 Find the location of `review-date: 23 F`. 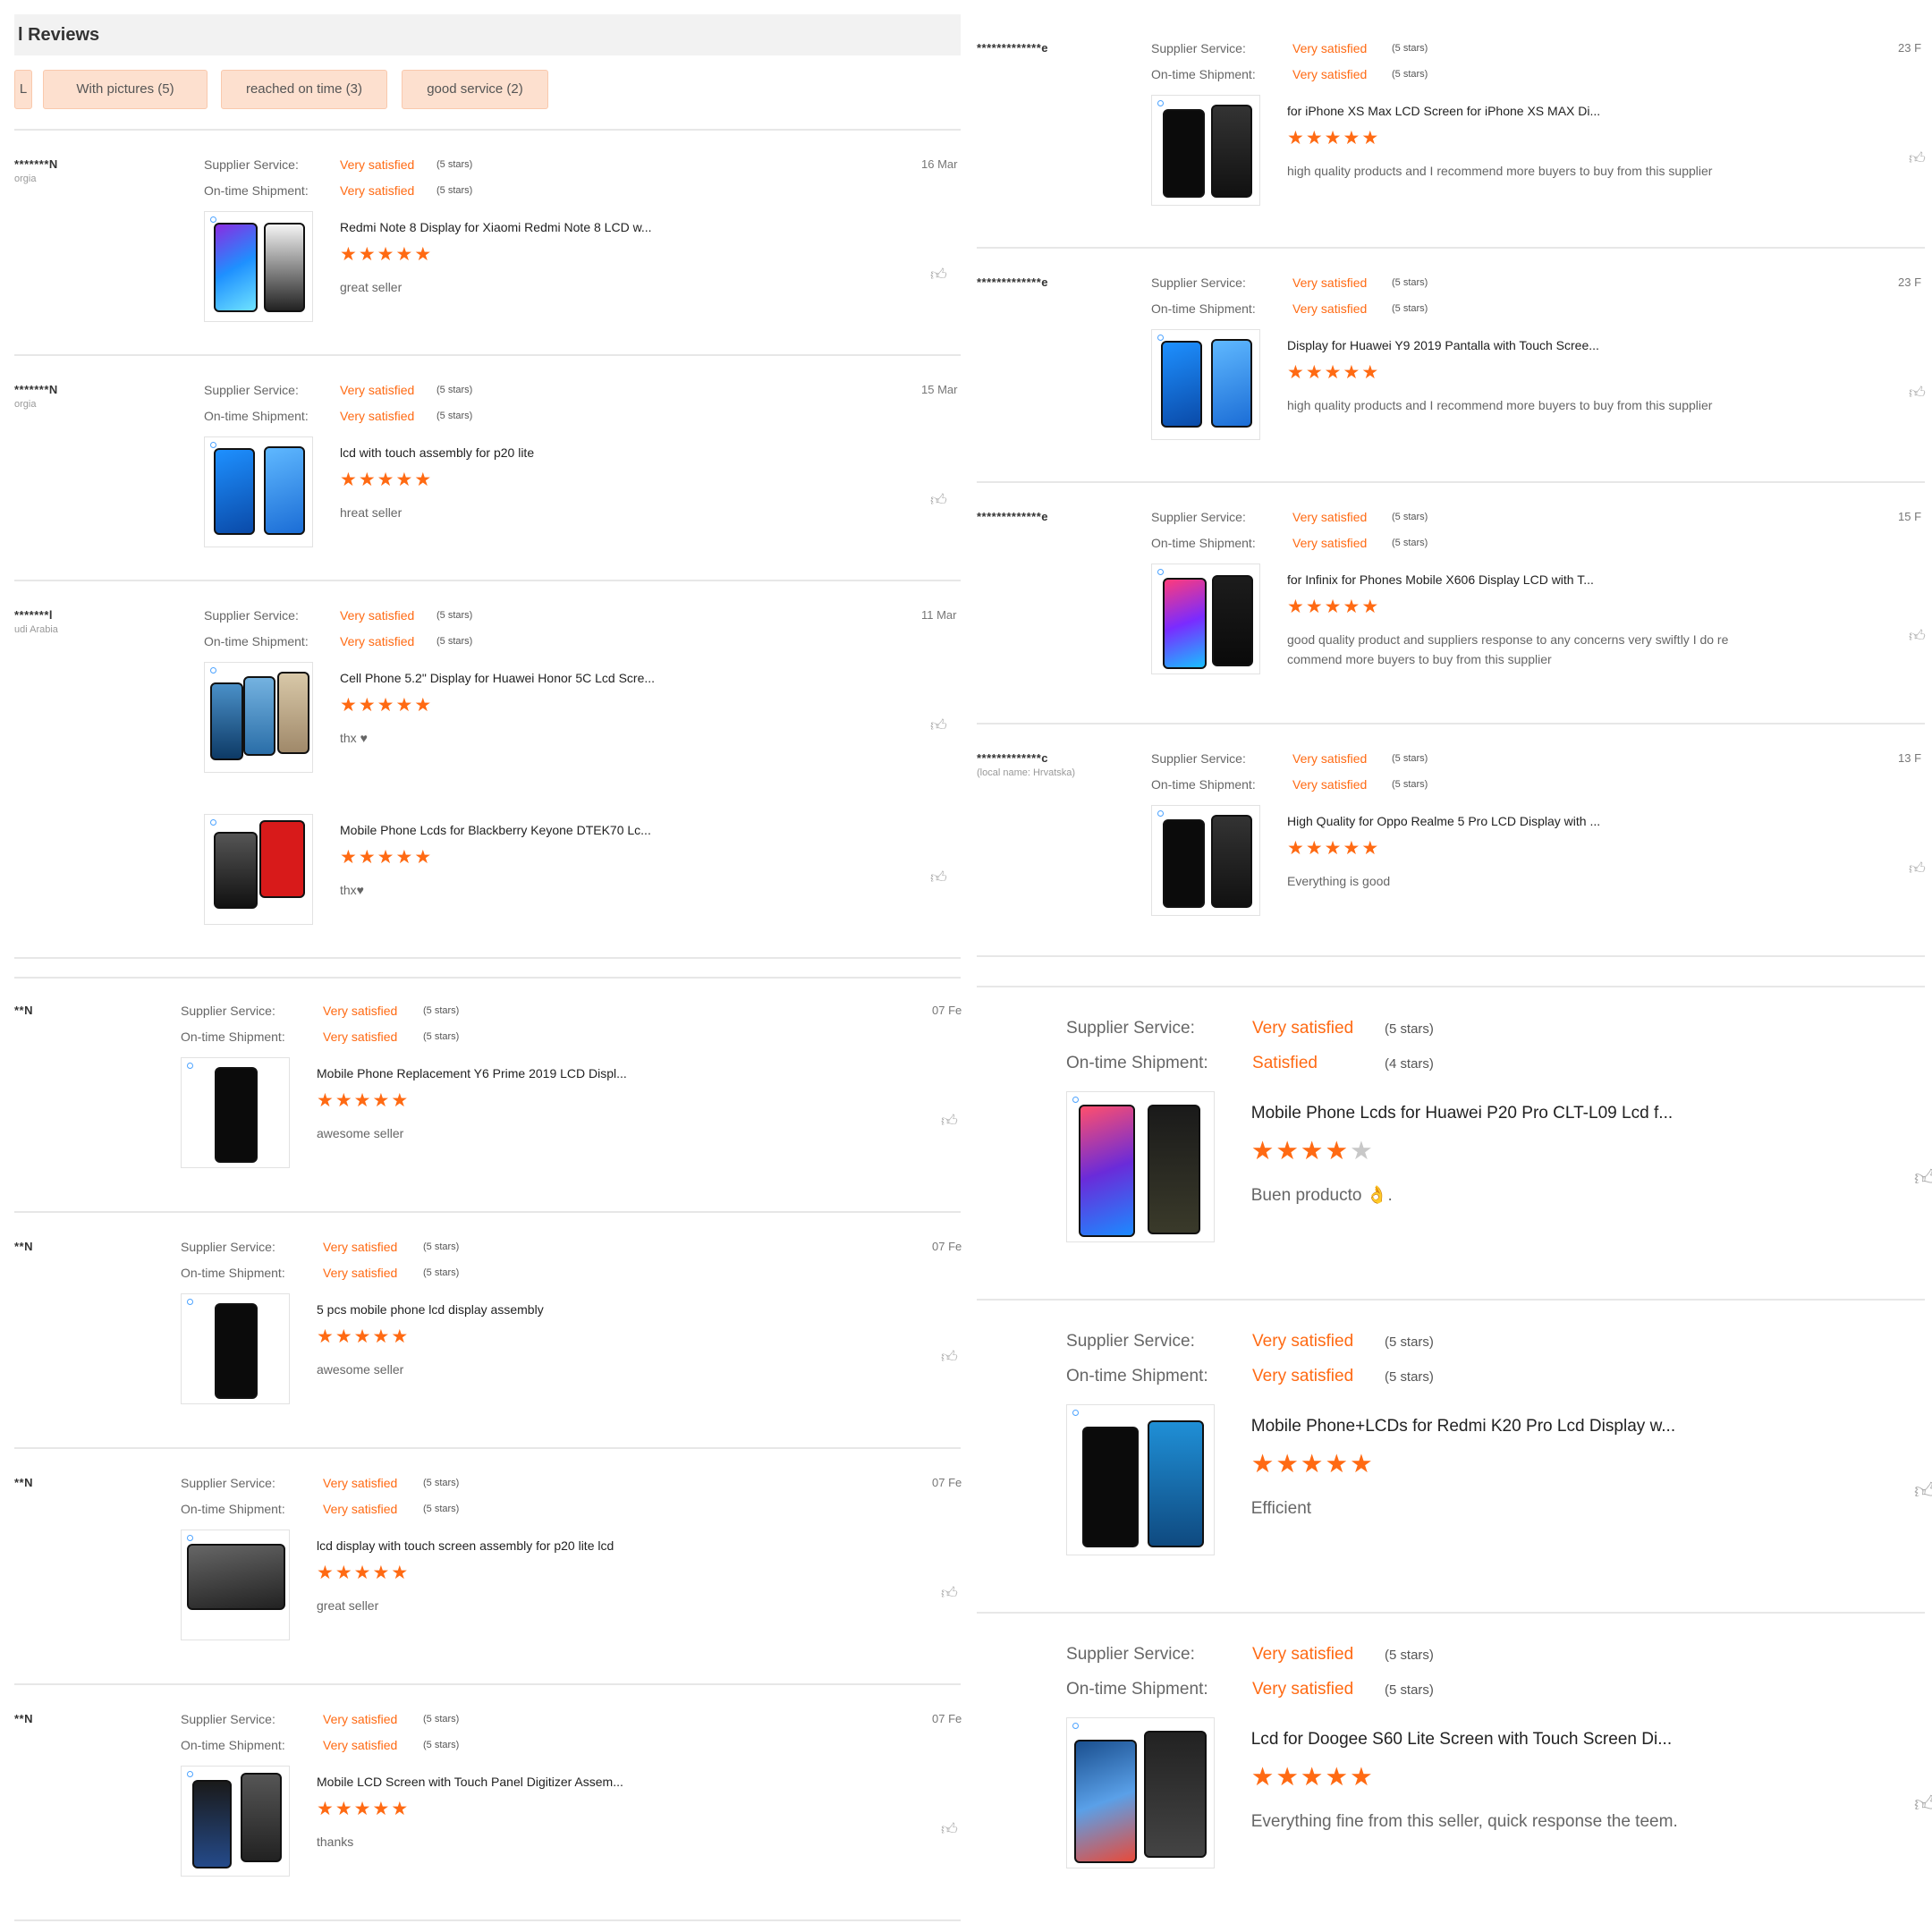

review-date: 23 F is located at coordinates (1910, 48).